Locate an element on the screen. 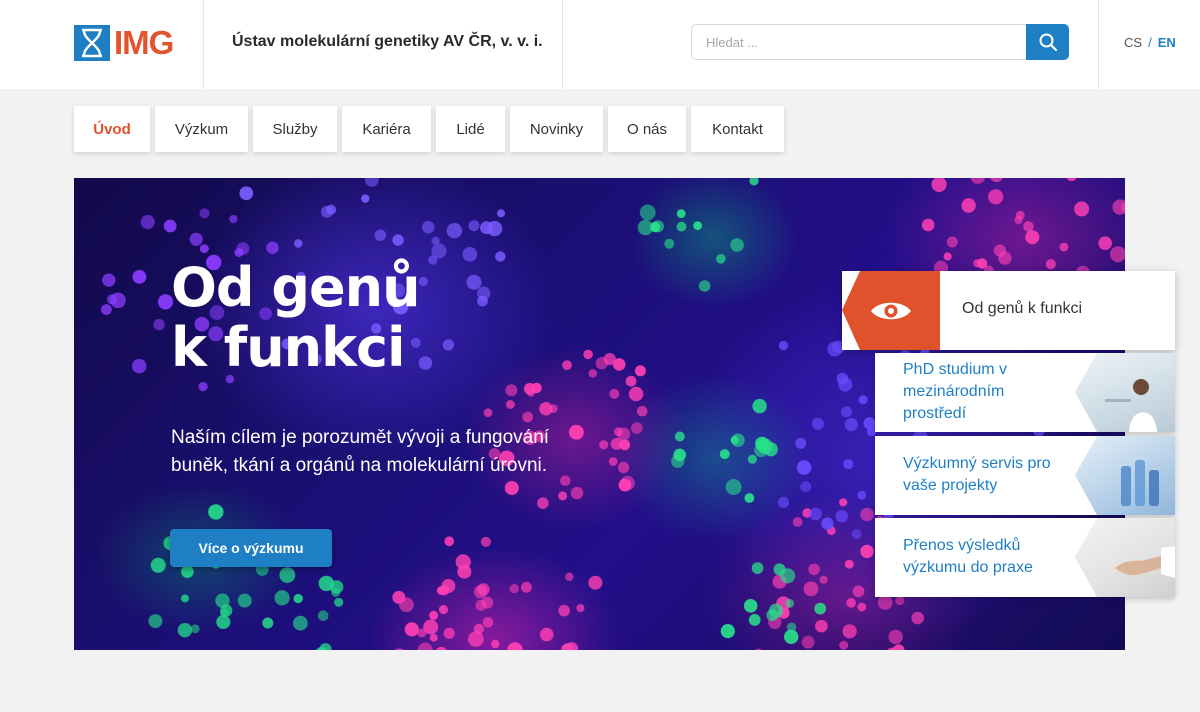 The width and height of the screenshot is (1200, 712). card-results-transfer: Přenos výsledků výzkumu do praxe is located at coordinates (1025, 557).